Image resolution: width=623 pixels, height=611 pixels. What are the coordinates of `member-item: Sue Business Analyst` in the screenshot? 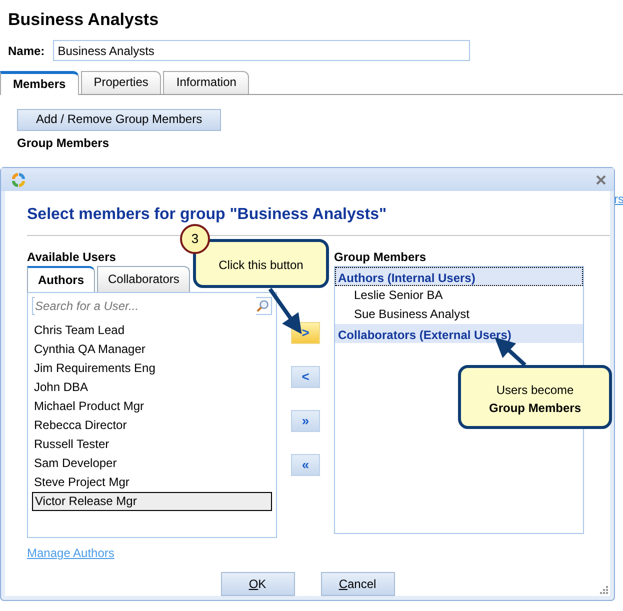 It's located at (459, 314).